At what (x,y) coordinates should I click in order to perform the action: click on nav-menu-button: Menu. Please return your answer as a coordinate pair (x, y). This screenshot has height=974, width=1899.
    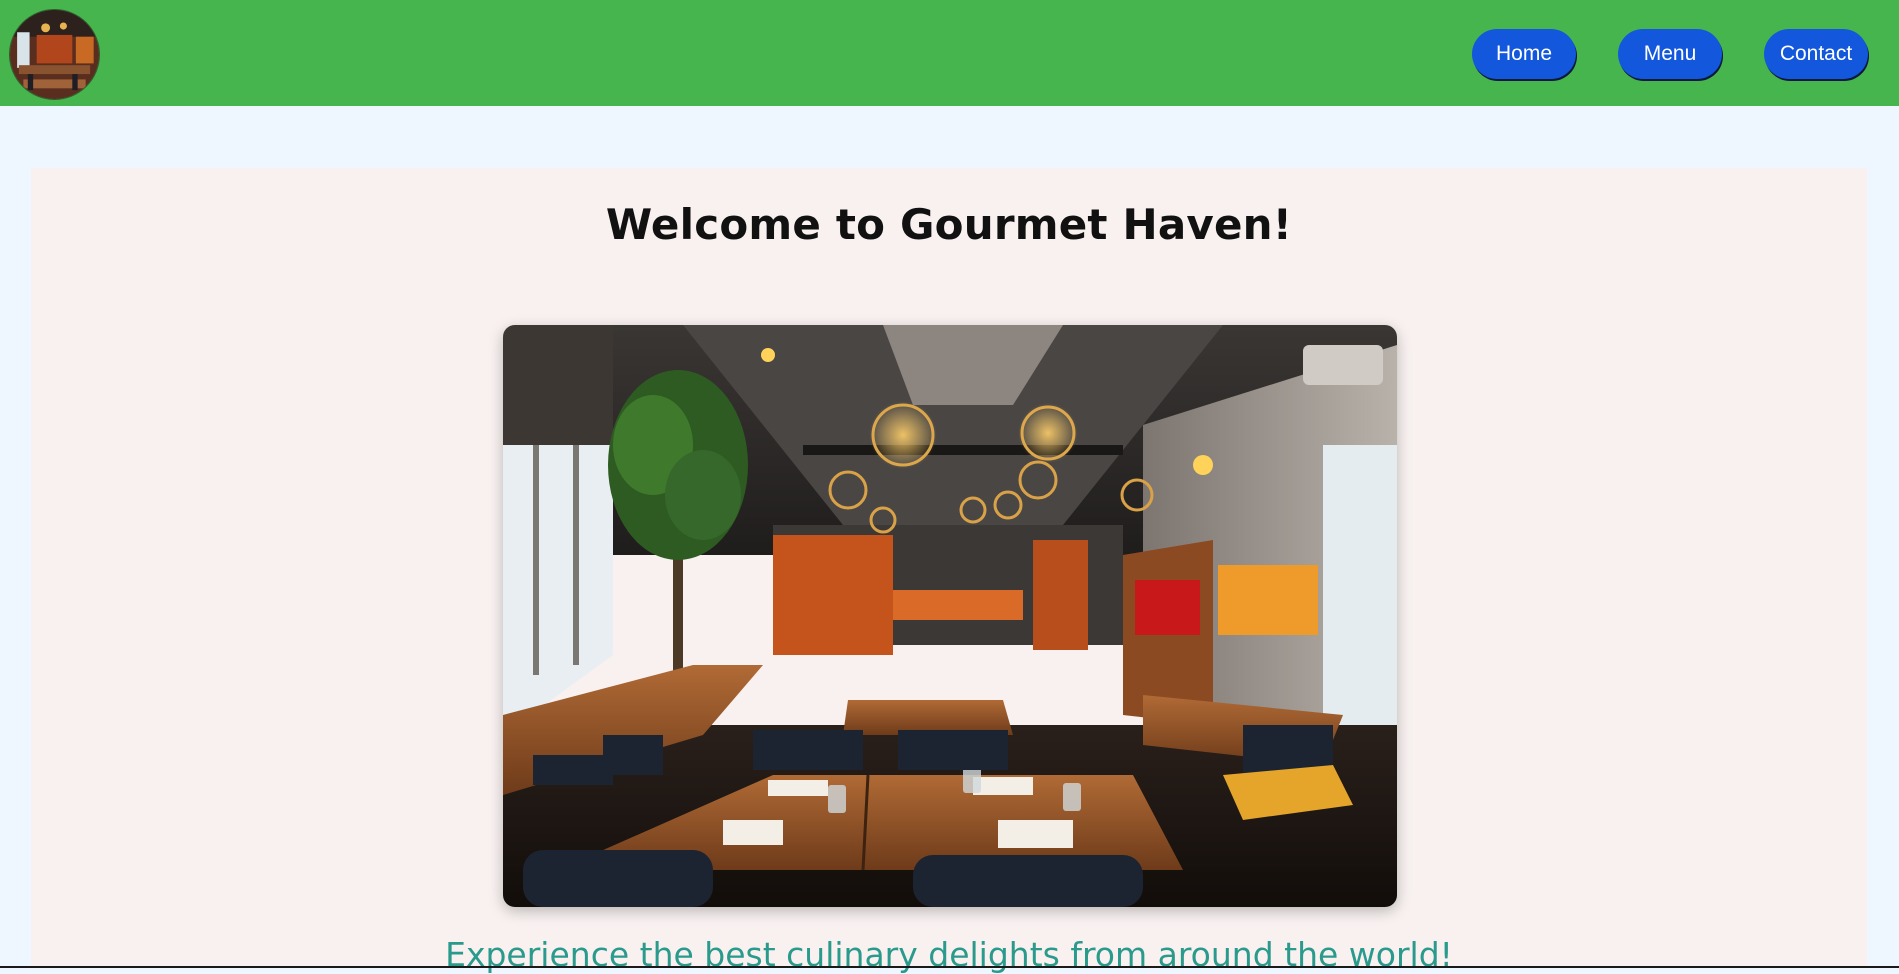
    Looking at the image, I should click on (1670, 54).